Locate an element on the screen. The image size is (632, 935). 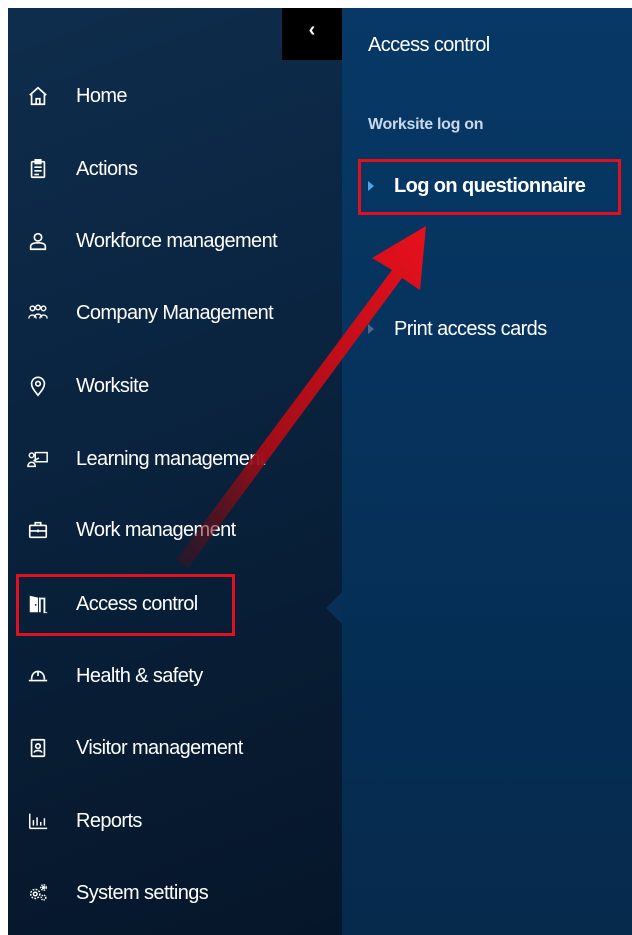
chevron-left-icon: ‹ is located at coordinates (312, 30).